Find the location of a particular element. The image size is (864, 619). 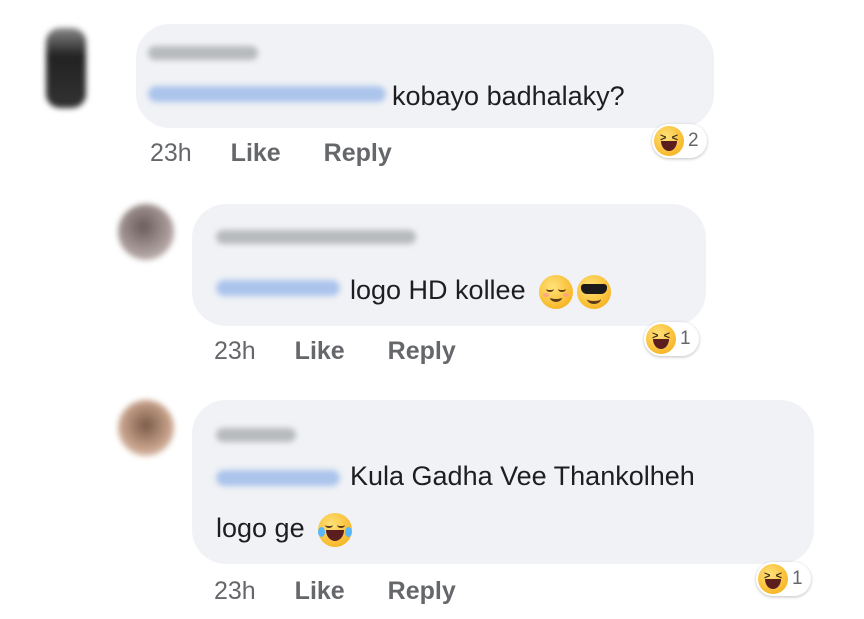

relieved-face-icon is located at coordinates (556, 291).